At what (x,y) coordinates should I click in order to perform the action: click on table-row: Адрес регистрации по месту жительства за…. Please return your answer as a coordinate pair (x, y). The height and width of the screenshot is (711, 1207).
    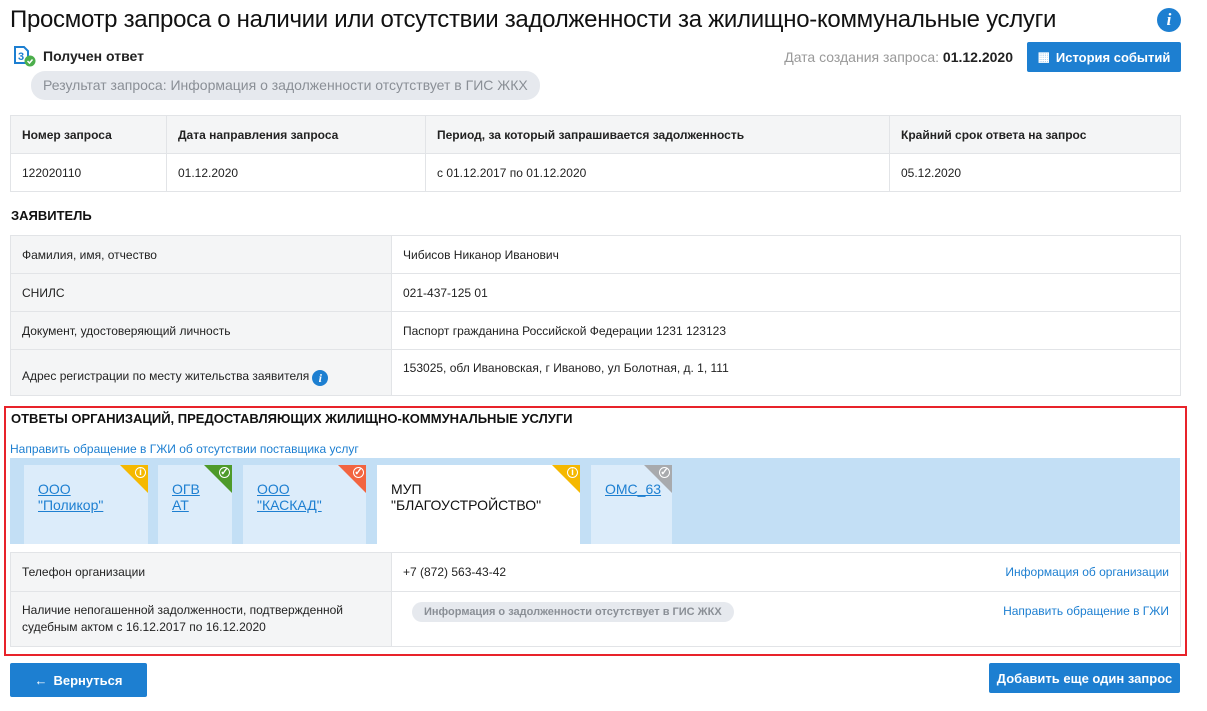
    Looking at the image, I should click on (595, 372).